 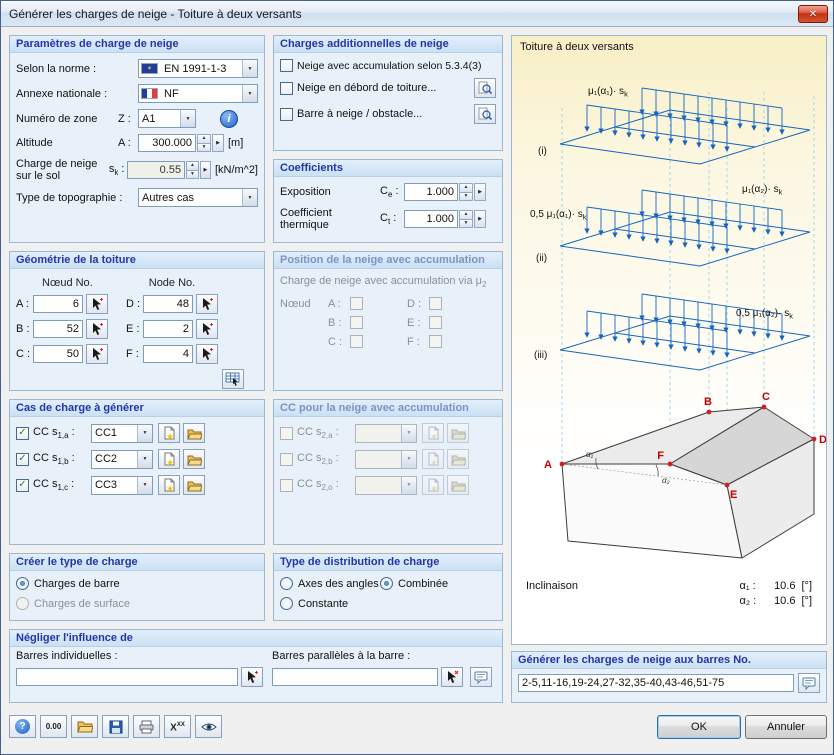 What do you see at coordinates (205, 170) in the screenshot?
I see `ground-snow-detail-button: ▶` at bounding box center [205, 170].